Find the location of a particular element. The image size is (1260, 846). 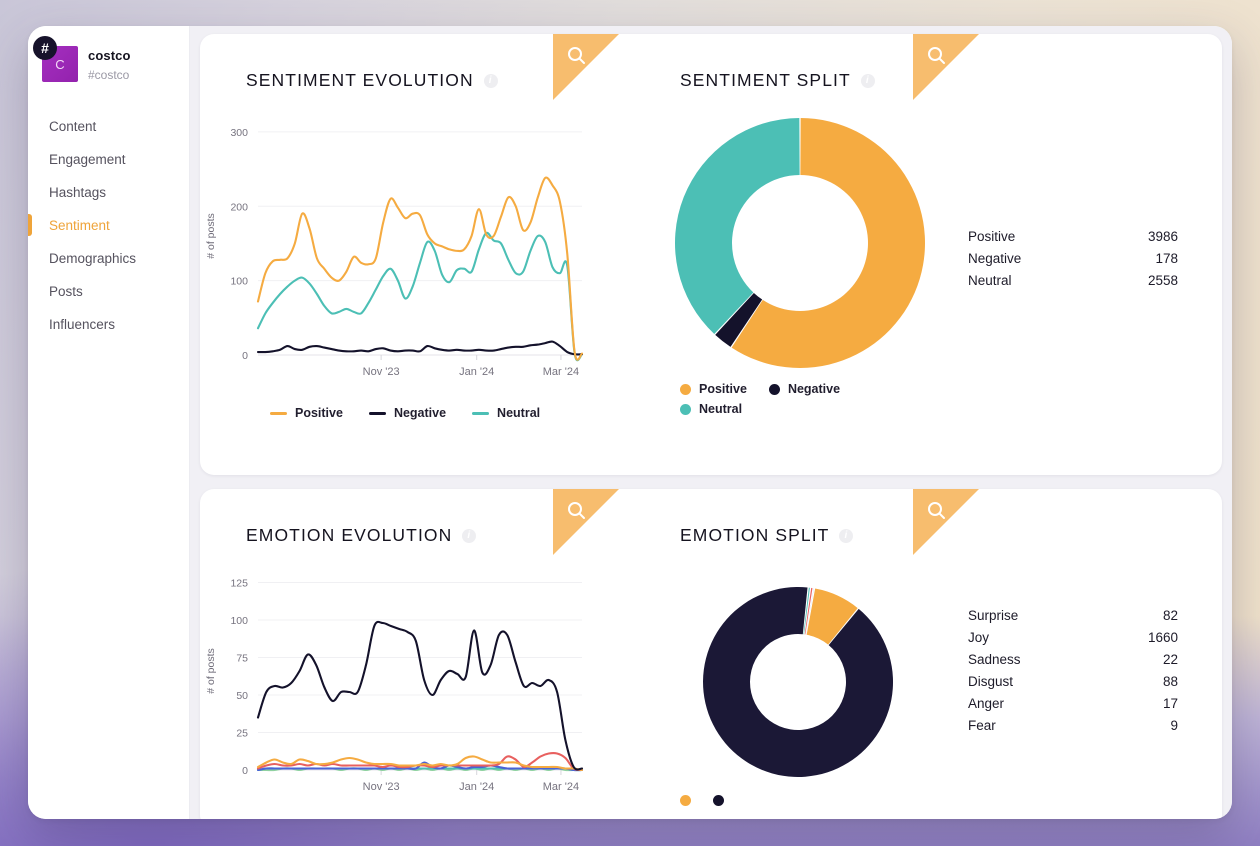

stat-value: 22 is located at coordinates (1170, 659).